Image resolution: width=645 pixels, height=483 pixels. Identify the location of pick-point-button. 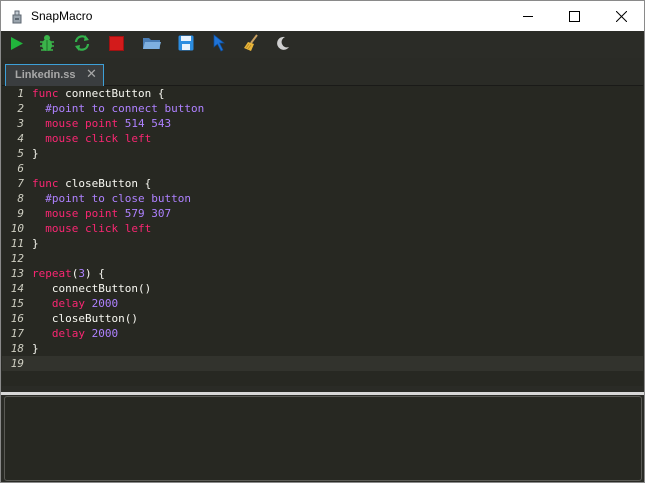
(221, 45).